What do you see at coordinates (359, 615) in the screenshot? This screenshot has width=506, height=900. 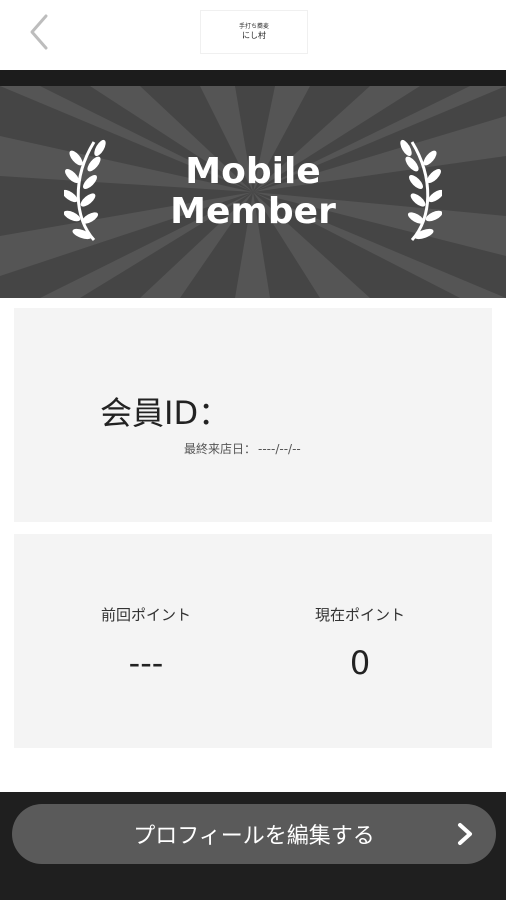 I see `current-points-label: 現在ポイント` at bounding box center [359, 615].